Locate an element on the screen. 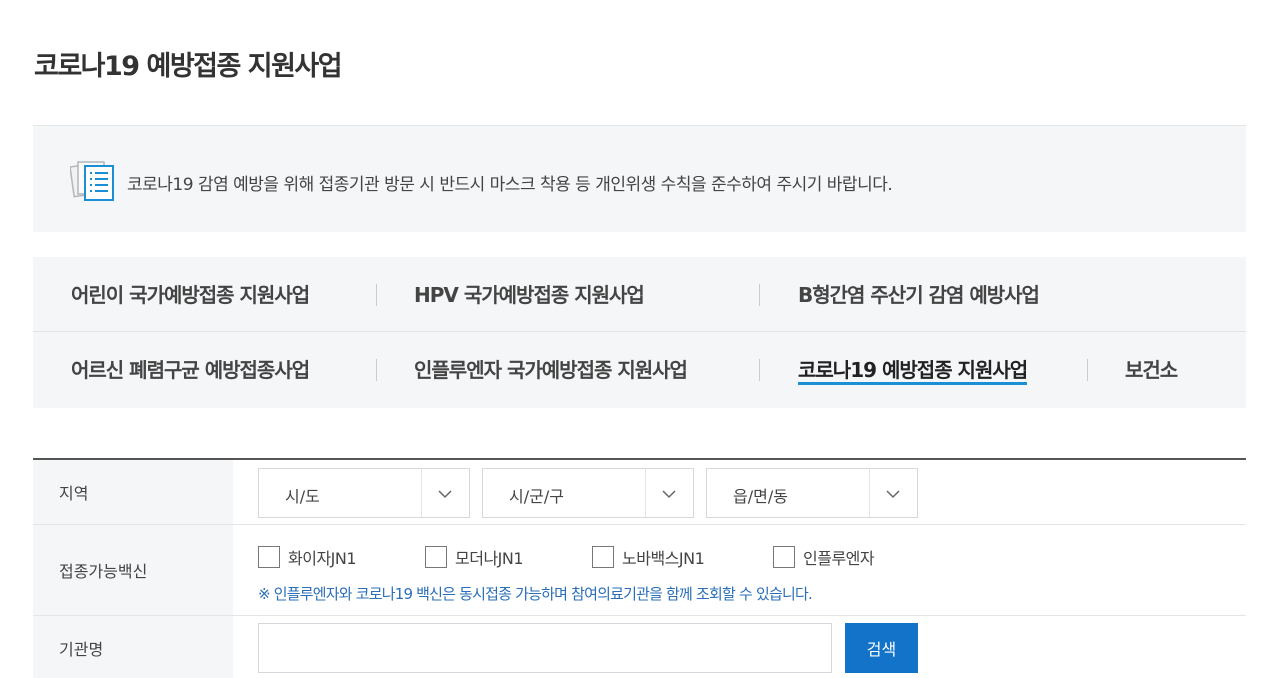  province-select-value: 시/도 is located at coordinates (302, 496).